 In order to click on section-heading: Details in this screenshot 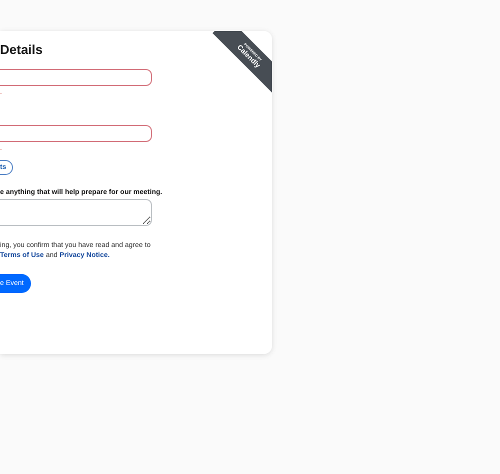, I will do `click(21, 49)`.